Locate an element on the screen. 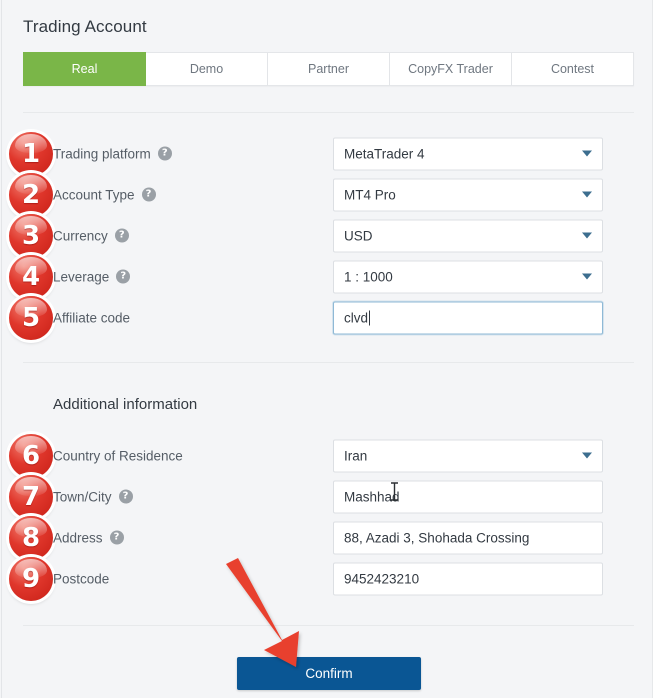 This screenshot has height=698, width=653. step-badge-3-number: 3 is located at coordinates (31, 235).